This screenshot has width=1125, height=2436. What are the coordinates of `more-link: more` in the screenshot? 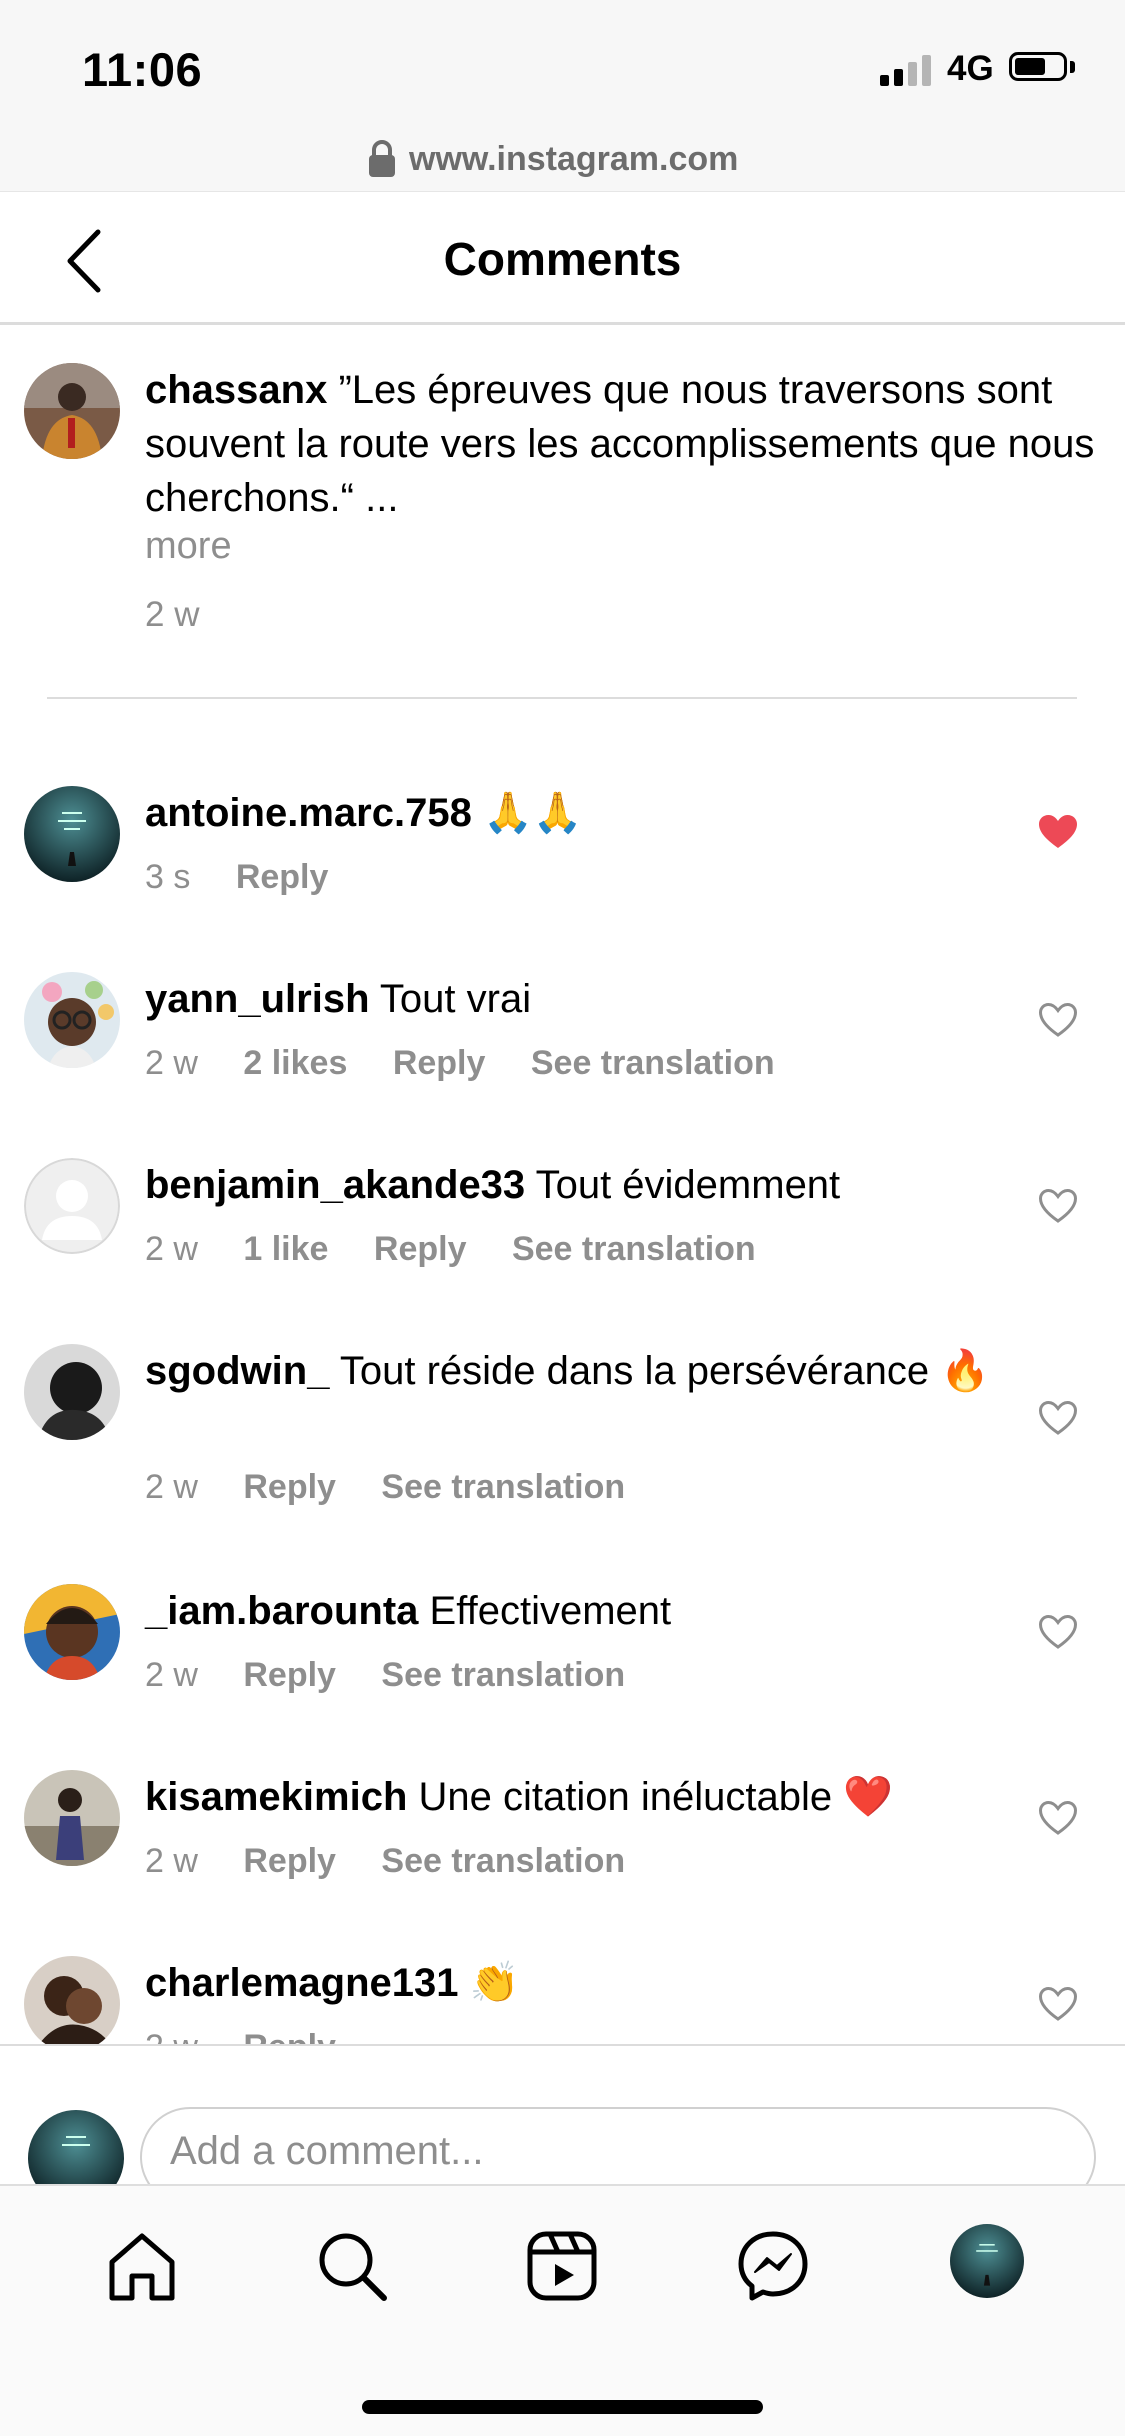 It's located at (188, 546).